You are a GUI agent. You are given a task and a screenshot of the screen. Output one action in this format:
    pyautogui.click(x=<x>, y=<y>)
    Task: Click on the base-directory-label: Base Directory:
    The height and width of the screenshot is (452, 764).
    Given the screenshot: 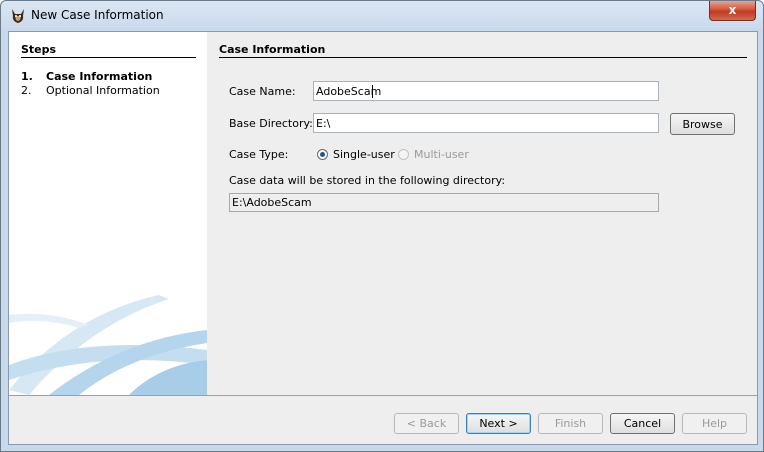 What is the action you would take?
    pyautogui.click(x=271, y=123)
    